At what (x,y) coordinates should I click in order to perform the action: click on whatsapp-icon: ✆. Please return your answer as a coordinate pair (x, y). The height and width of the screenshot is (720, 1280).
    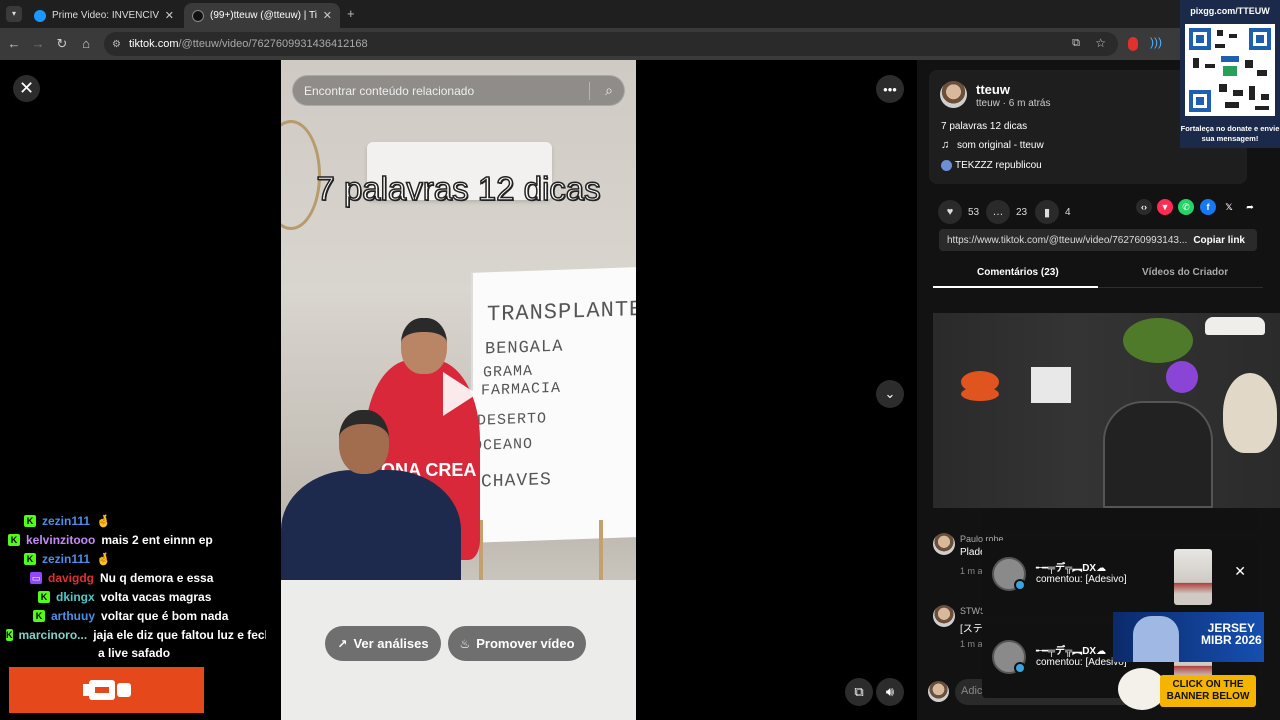
    Looking at the image, I should click on (1186, 207).